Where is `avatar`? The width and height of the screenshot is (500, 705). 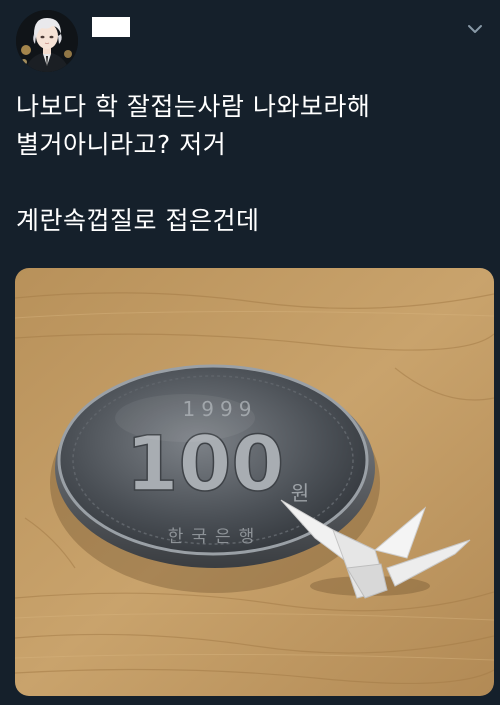
avatar is located at coordinates (47, 41).